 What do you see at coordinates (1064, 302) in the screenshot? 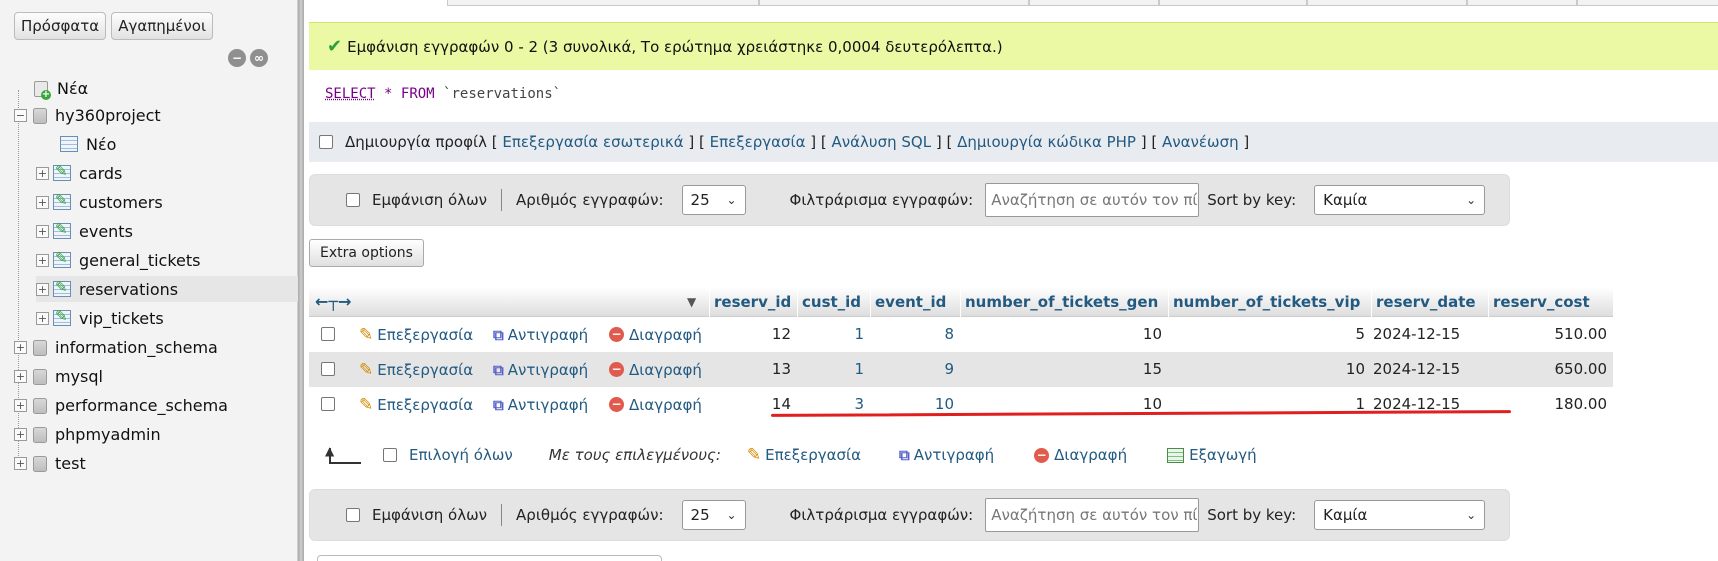
I see `column-header-number-of-tickets-gen: number_of_tickets_gen` at bounding box center [1064, 302].